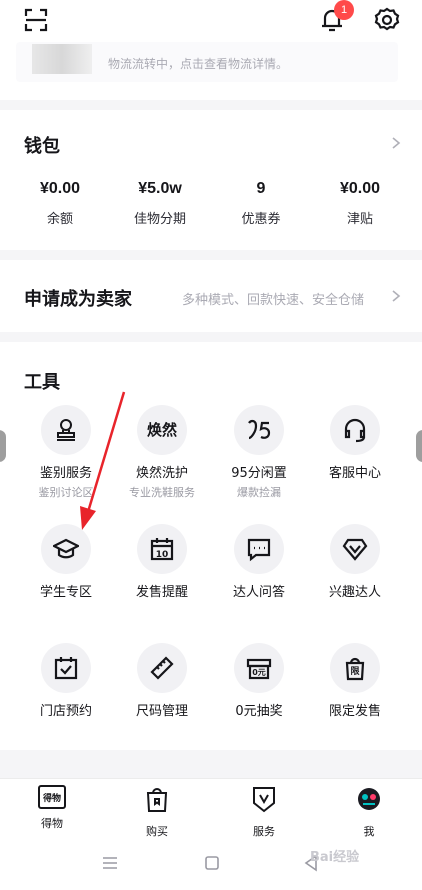 Image resolution: width=422 pixels, height=890 pixels. I want to click on shield-v-icon, so click(264, 800).